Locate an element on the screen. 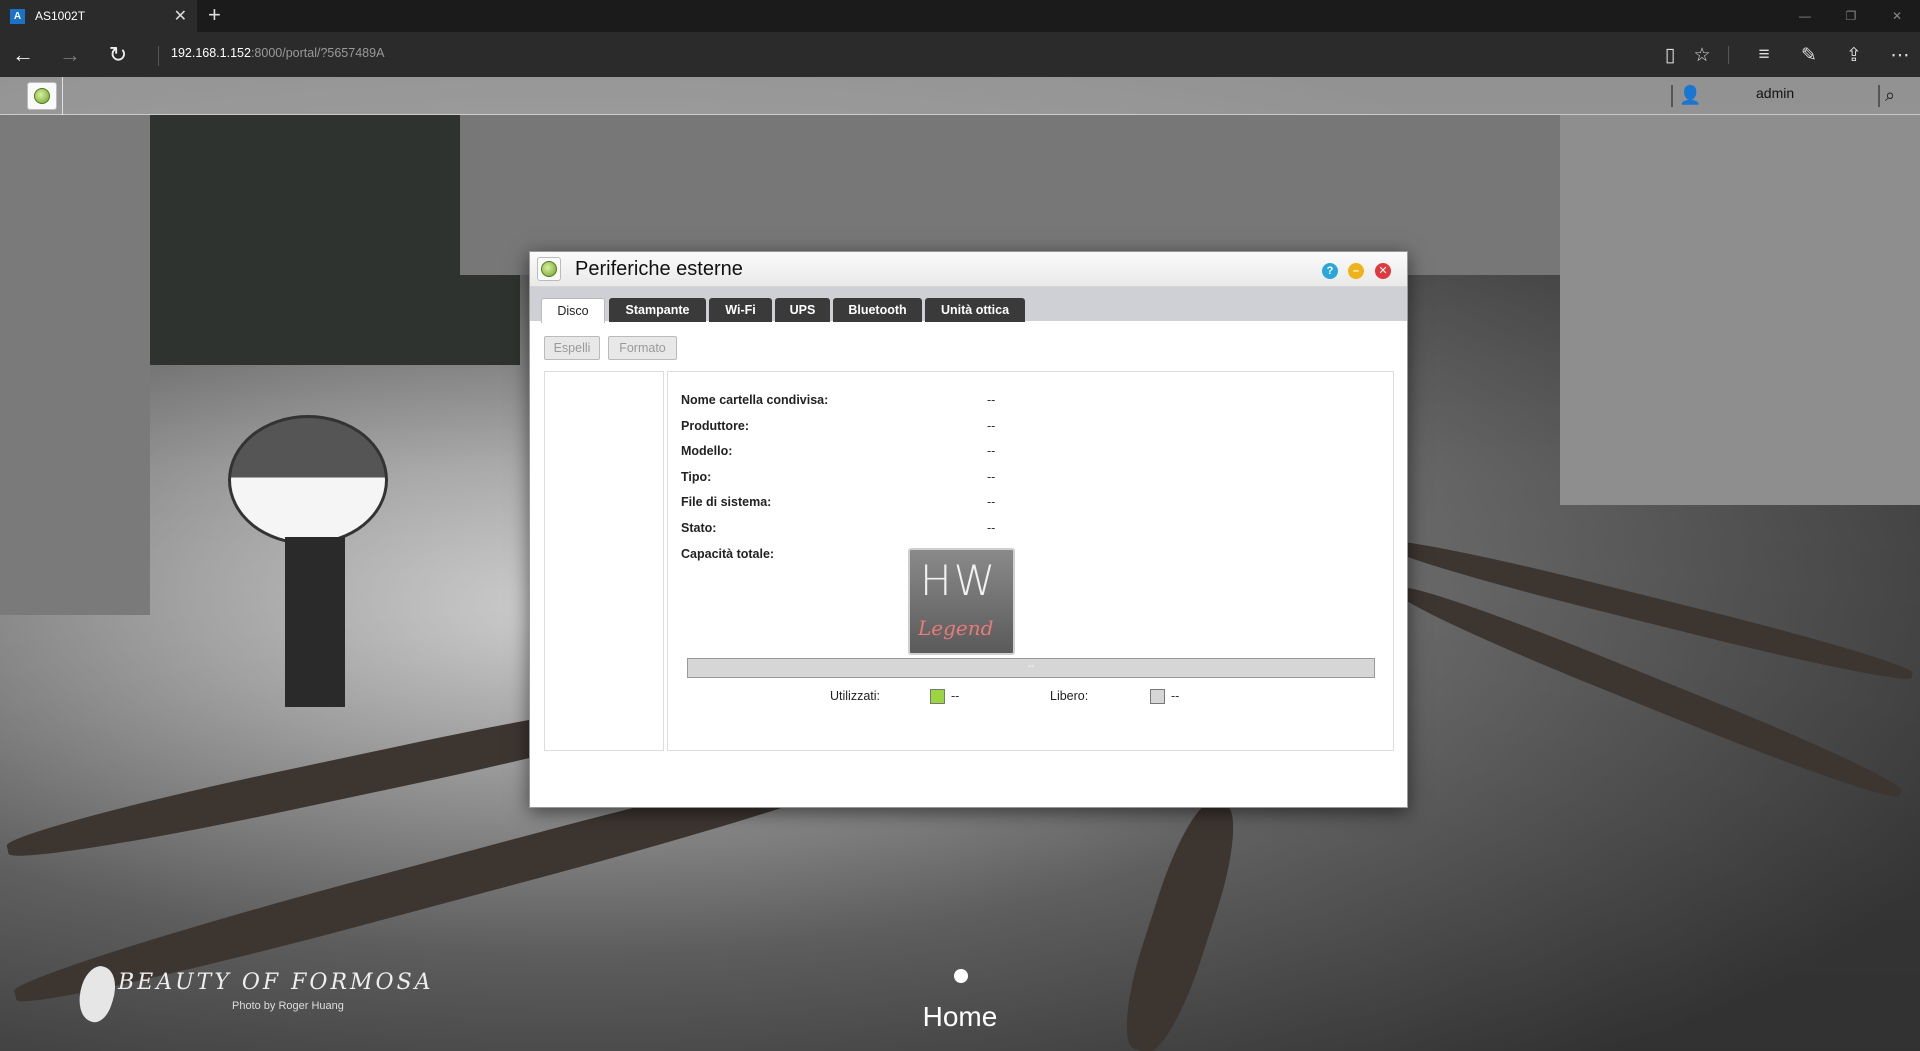 The image size is (1920, 1051). adm-taskbar: 👤 admin ⌕ is located at coordinates (960, 96).